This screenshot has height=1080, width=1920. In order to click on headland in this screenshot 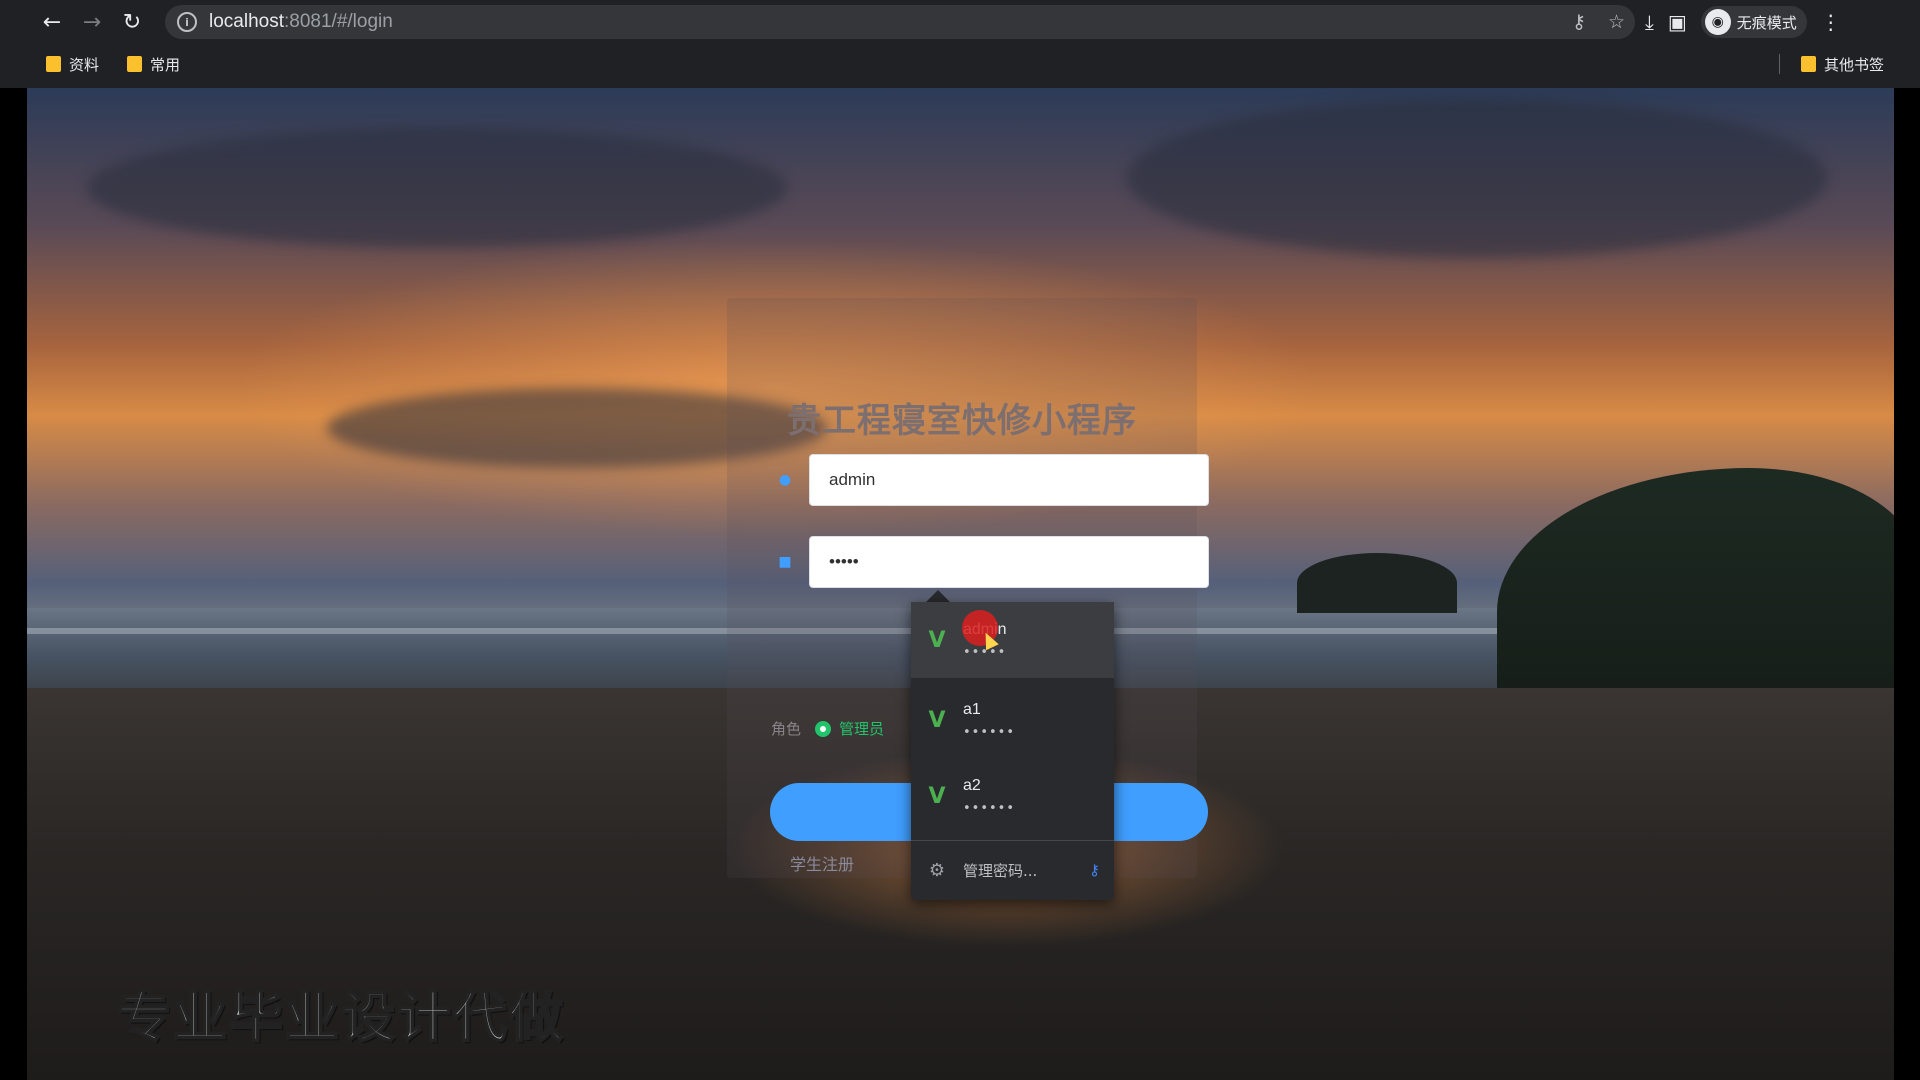, I will do `click(1695, 588)`.